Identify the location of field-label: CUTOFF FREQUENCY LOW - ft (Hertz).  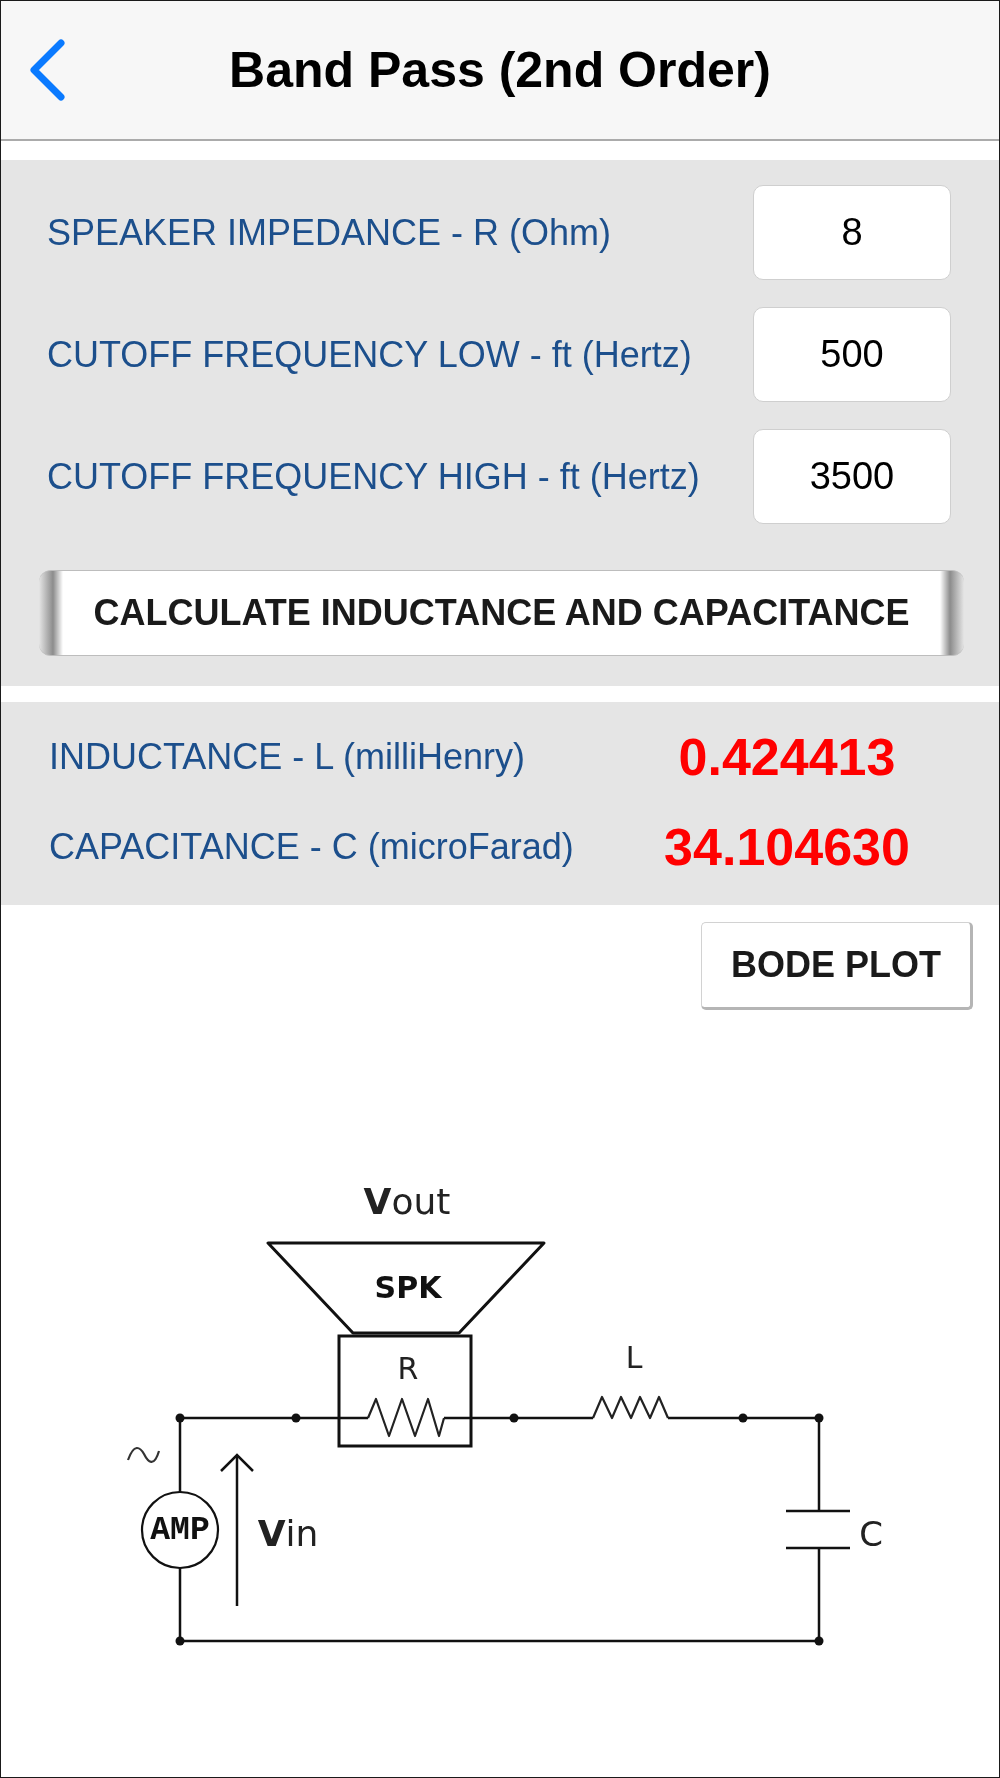
(370, 354).